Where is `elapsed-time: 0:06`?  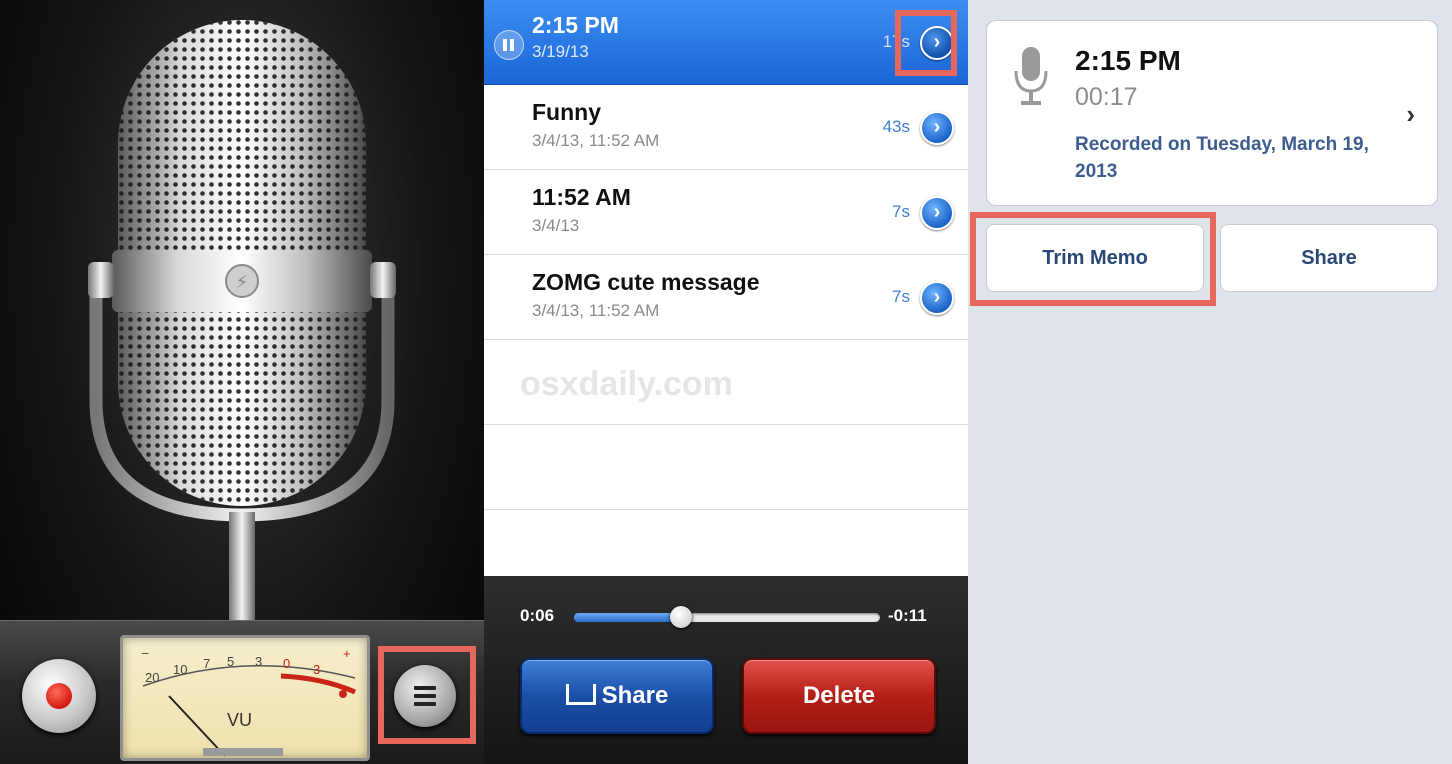 elapsed-time: 0:06 is located at coordinates (537, 615).